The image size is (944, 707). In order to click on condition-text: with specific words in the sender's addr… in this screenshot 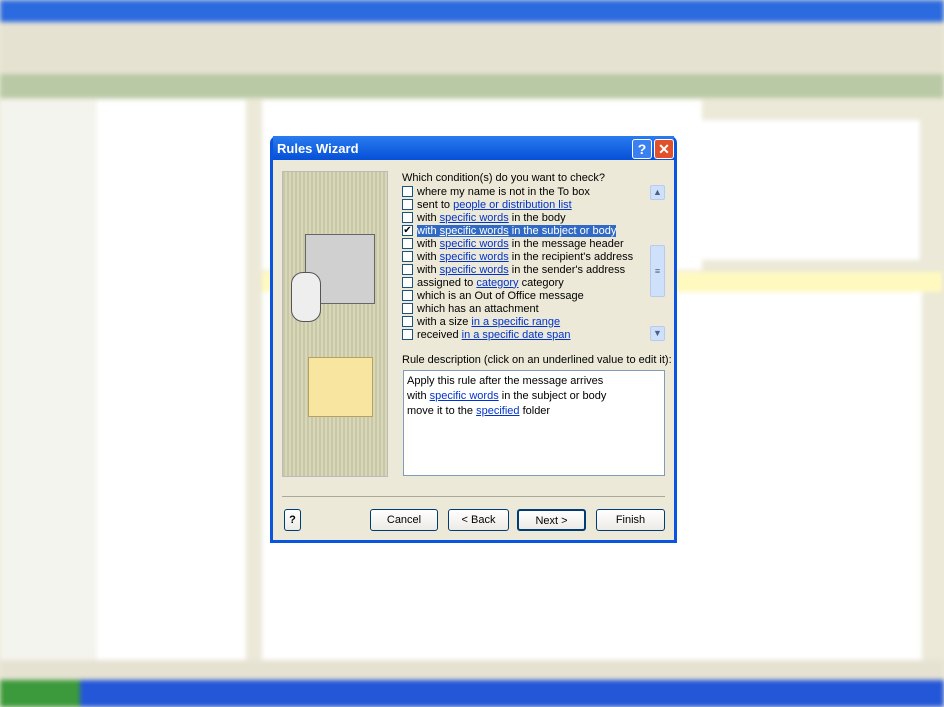, I will do `click(521, 270)`.